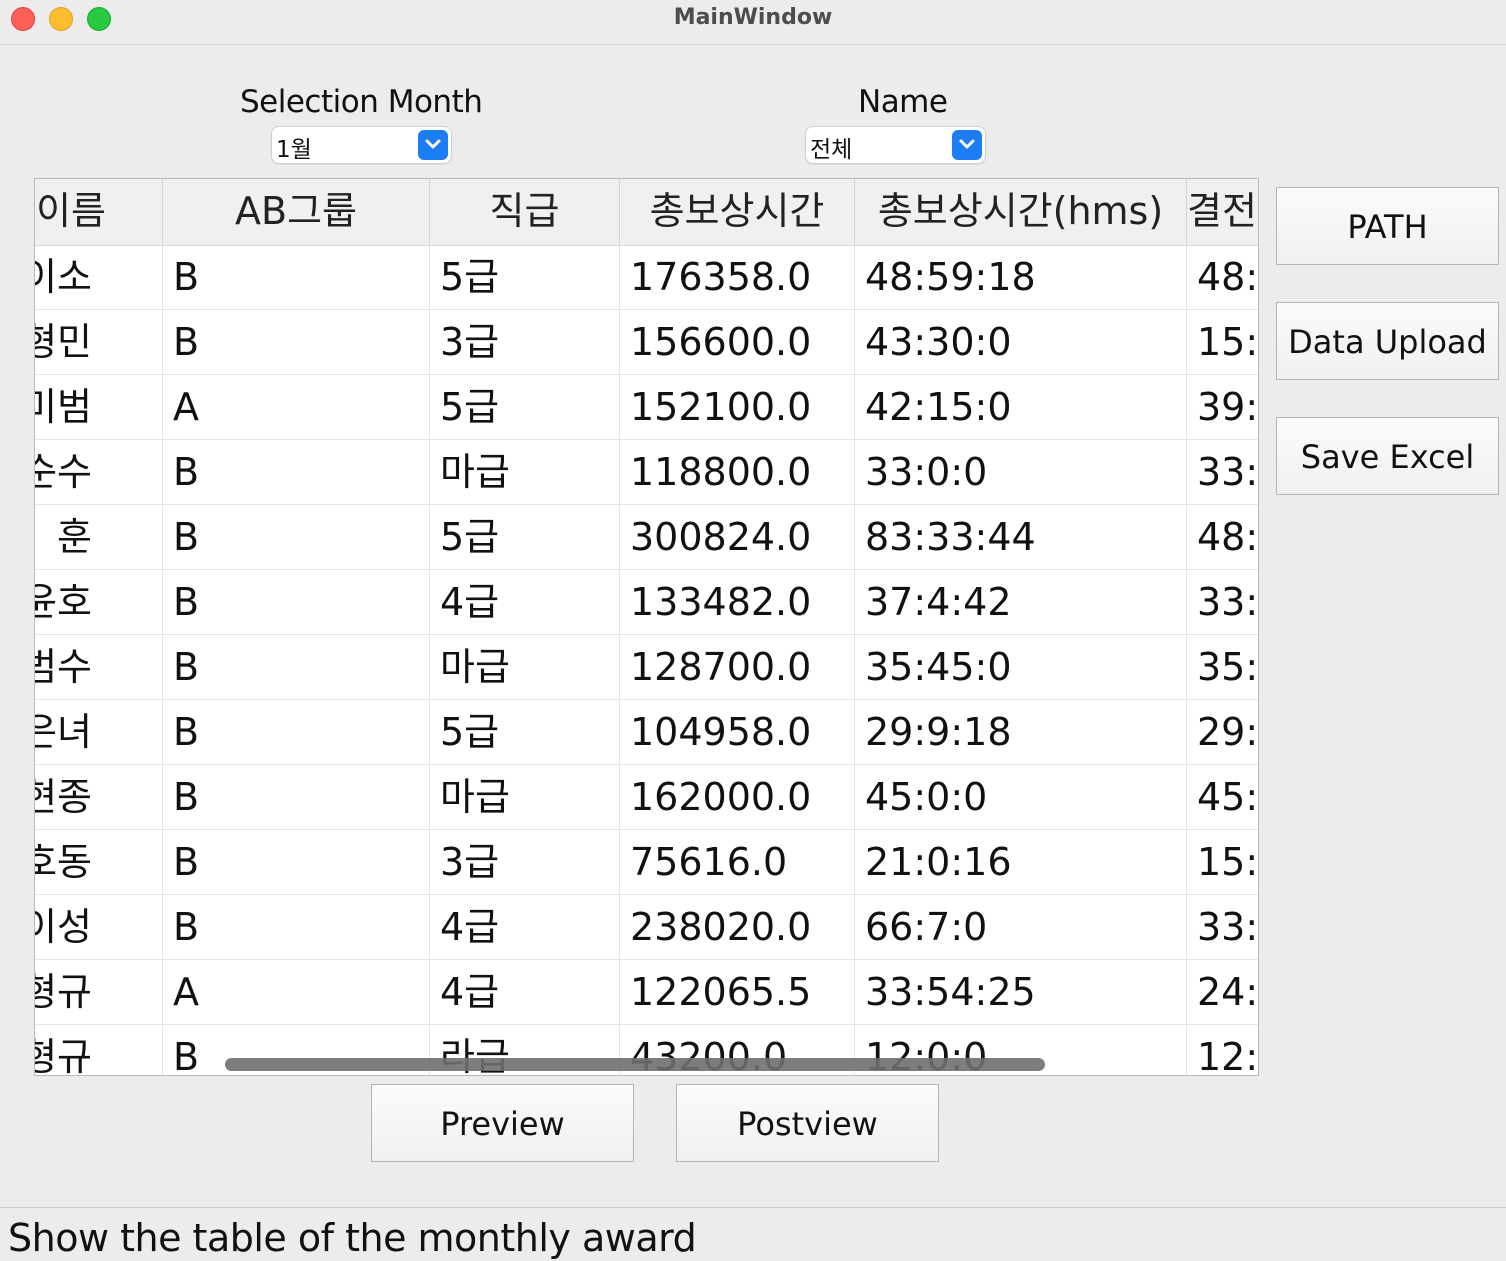 Image resolution: width=1506 pixels, height=1261 pixels. Describe the element at coordinates (99, 277) in the screenshot. I see `table-cell: 이소` at that location.